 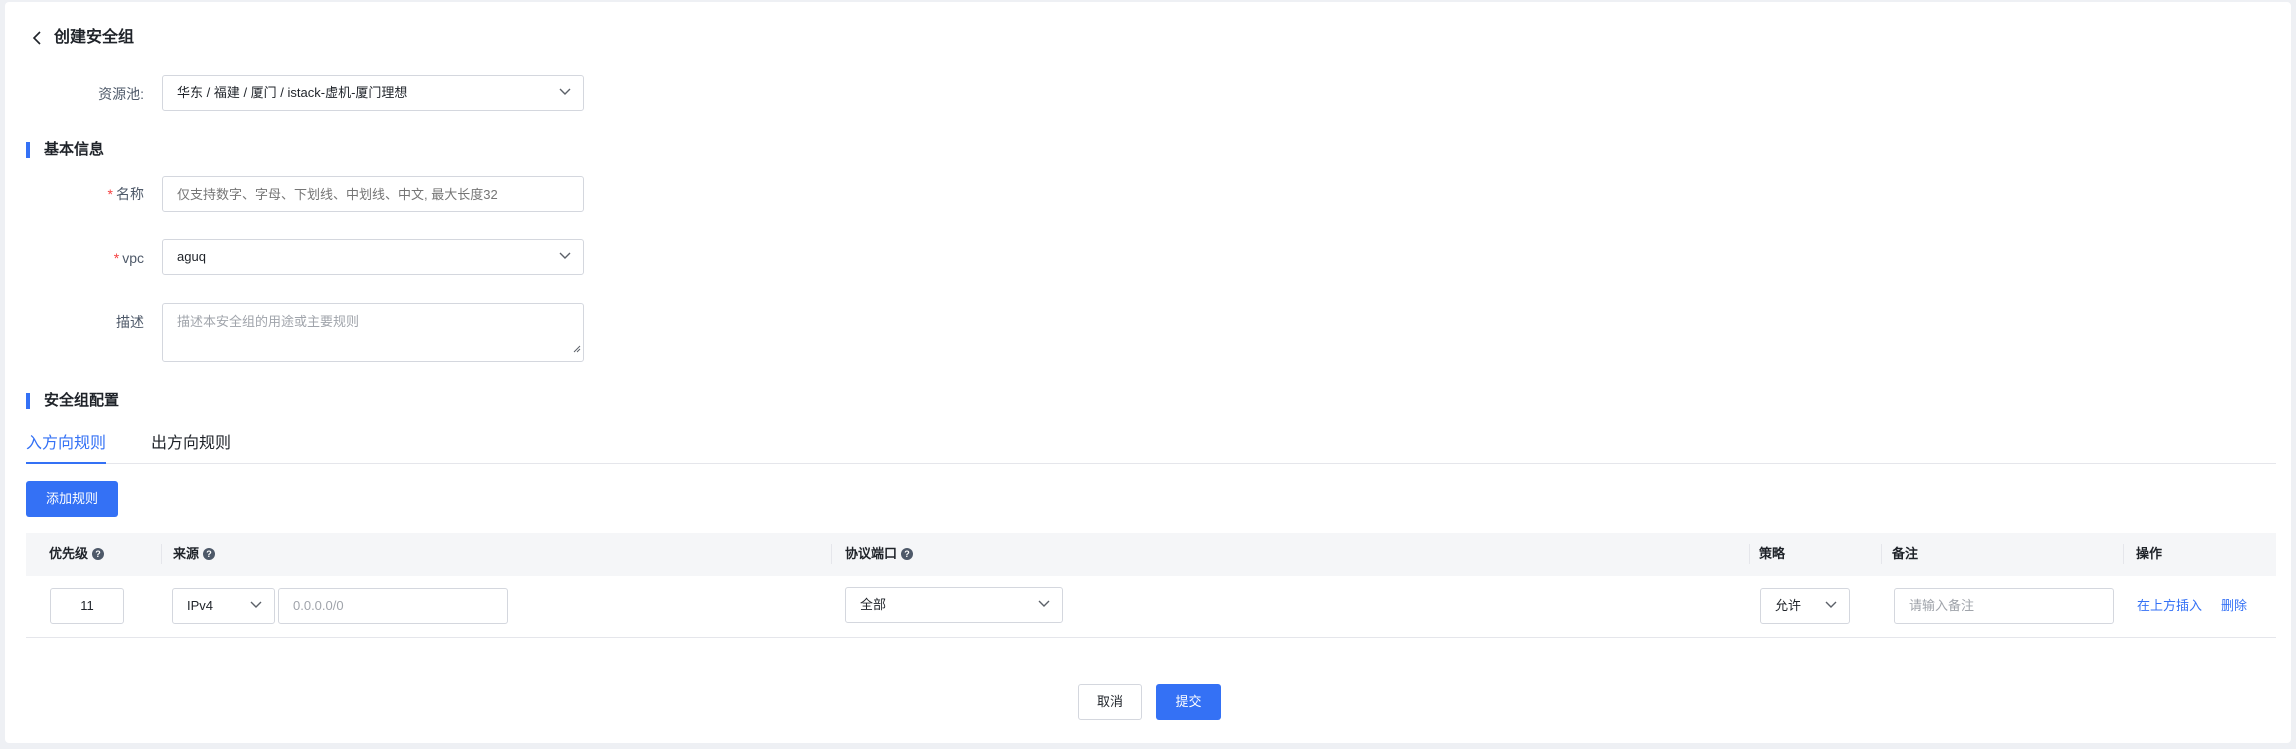 I want to click on column-remark: 备注, so click(x=1905, y=553).